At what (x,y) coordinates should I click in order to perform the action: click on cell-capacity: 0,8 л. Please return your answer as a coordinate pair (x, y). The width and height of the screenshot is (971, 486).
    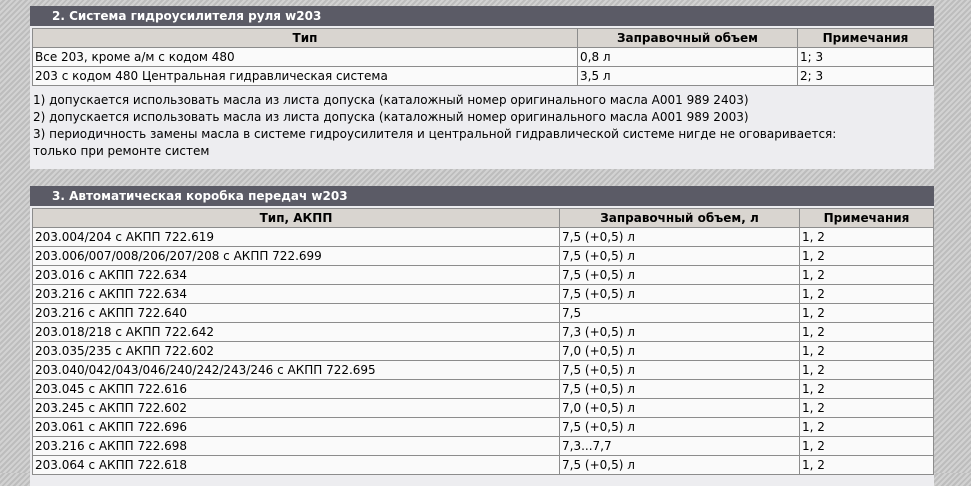
    Looking at the image, I should click on (687, 57).